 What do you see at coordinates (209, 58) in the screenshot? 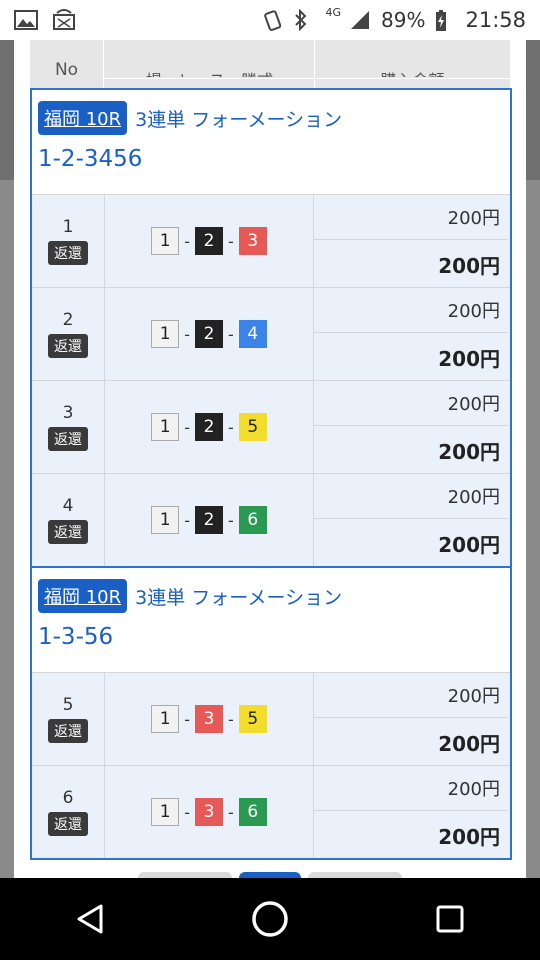
I see `header-race-info: 場・レース・勝式` at bounding box center [209, 58].